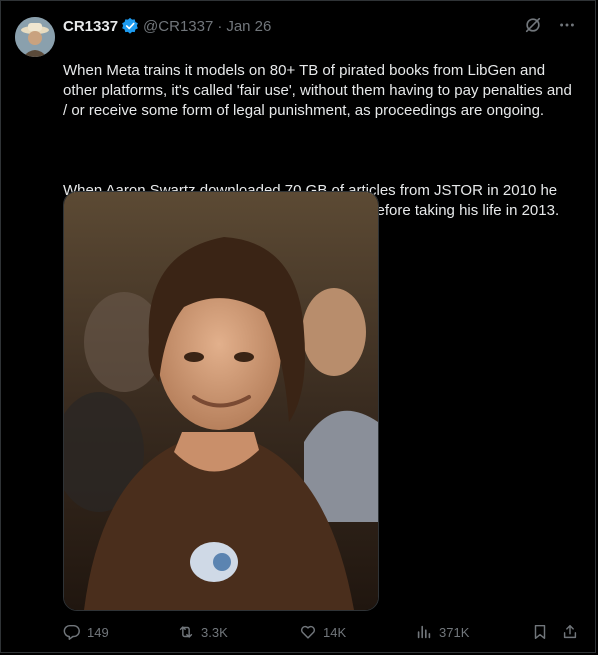 This screenshot has width=598, height=655. I want to click on like-count: 14K, so click(335, 632).